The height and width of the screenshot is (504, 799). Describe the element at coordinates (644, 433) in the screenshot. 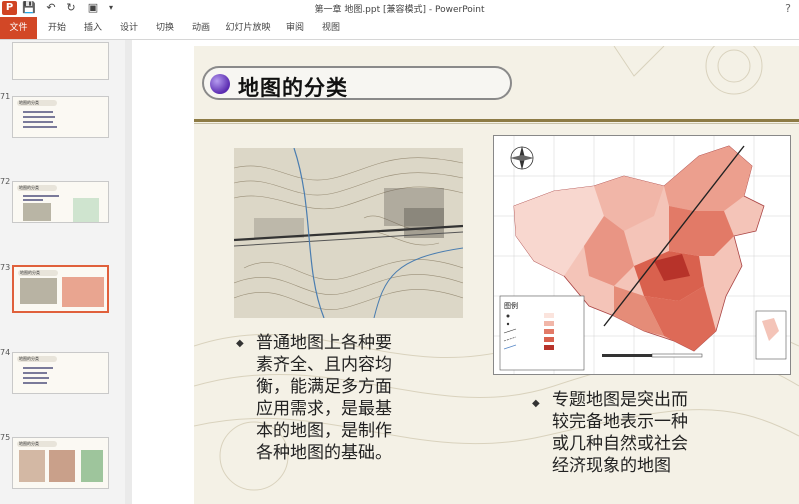

I see `bullet-thematic-map: 专题地图是突出而 较完备地表示一种 或几种自然或社会 经济现象的地图` at that location.